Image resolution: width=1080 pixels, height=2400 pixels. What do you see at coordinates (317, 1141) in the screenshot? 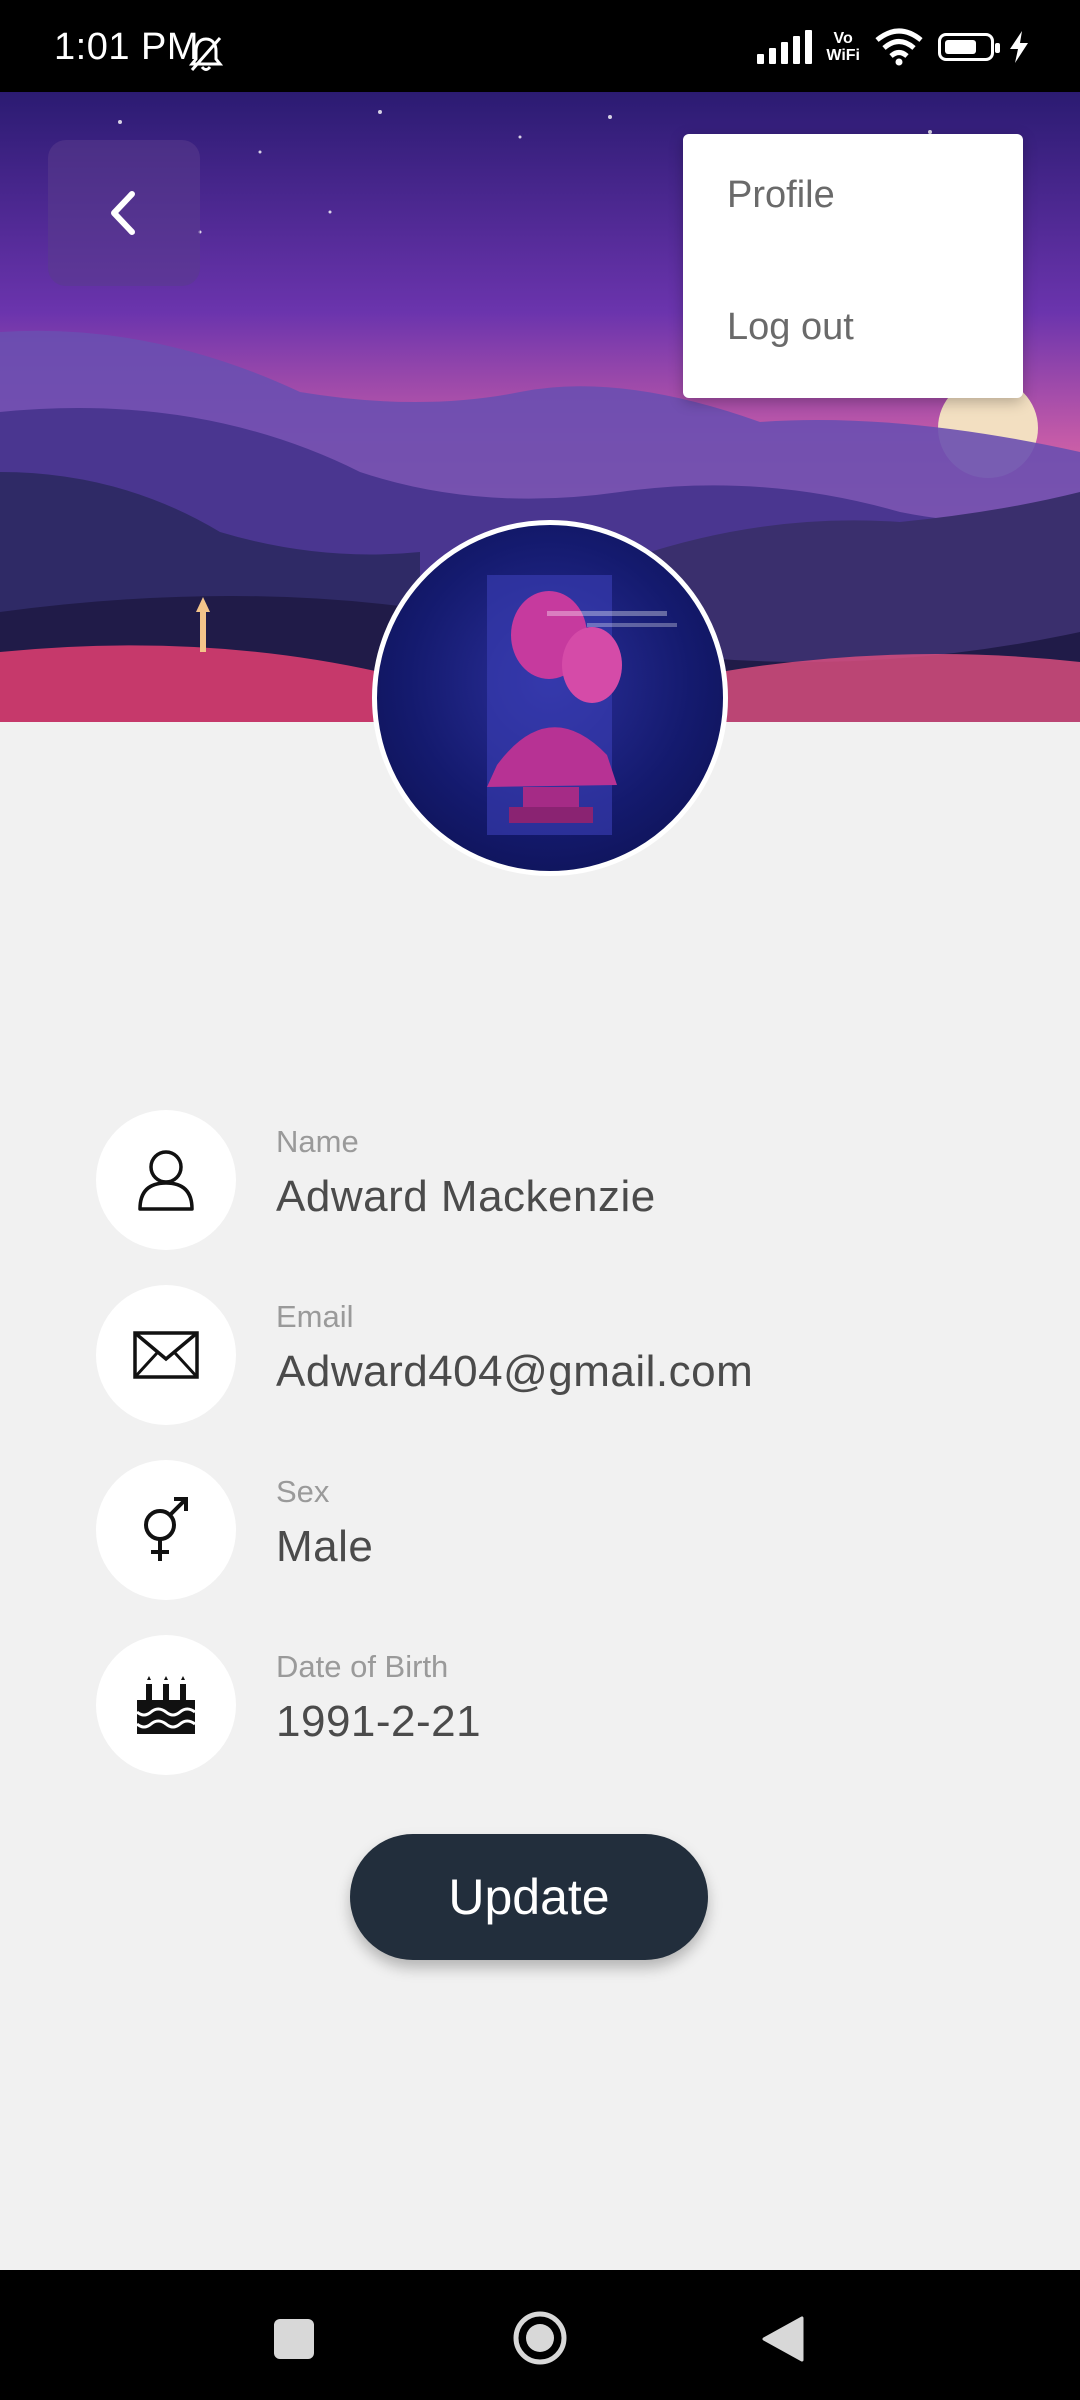
I see `name-label: Name` at bounding box center [317, 1141].